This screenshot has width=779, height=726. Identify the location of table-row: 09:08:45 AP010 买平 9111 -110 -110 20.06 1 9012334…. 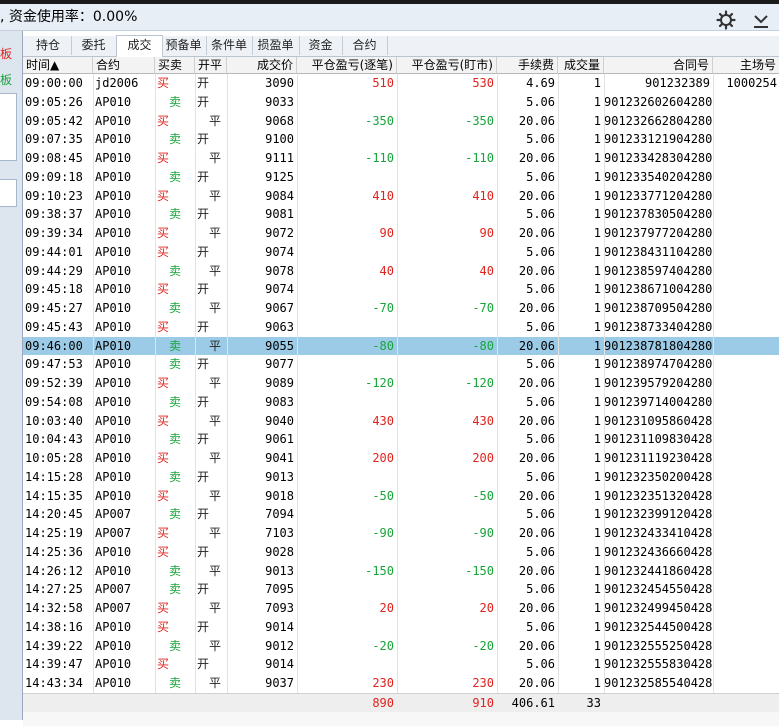
(401, 158).